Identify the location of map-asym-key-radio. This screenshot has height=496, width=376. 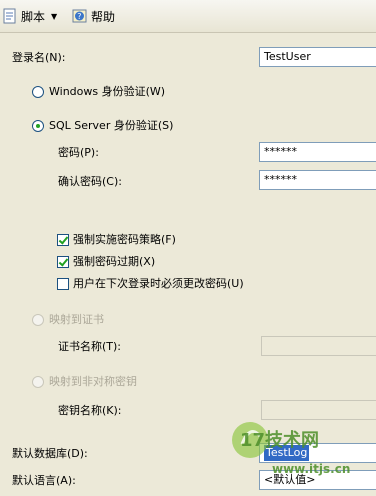
(38, 382).